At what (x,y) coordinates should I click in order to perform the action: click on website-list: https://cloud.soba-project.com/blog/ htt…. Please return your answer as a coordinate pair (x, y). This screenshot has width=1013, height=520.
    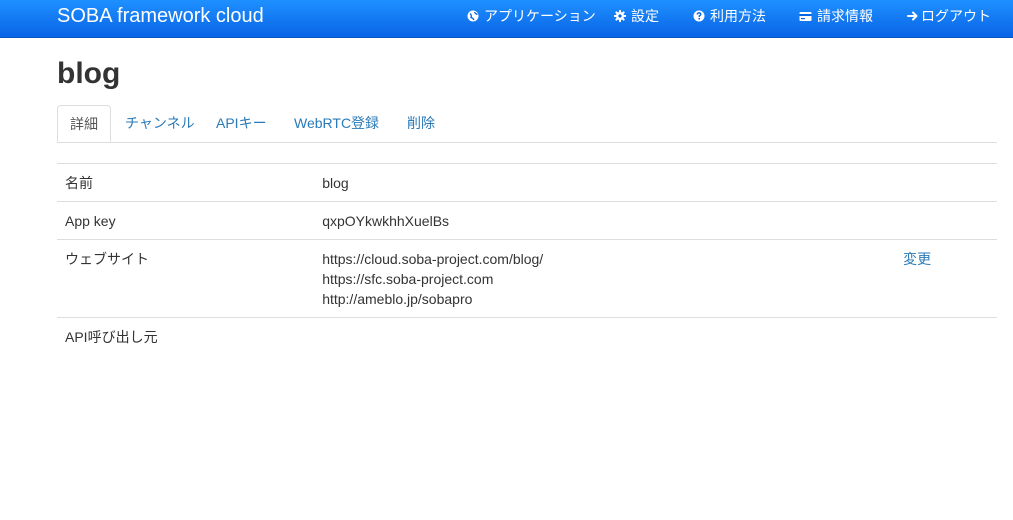
    Looking at the image, I should click on (605, 278).